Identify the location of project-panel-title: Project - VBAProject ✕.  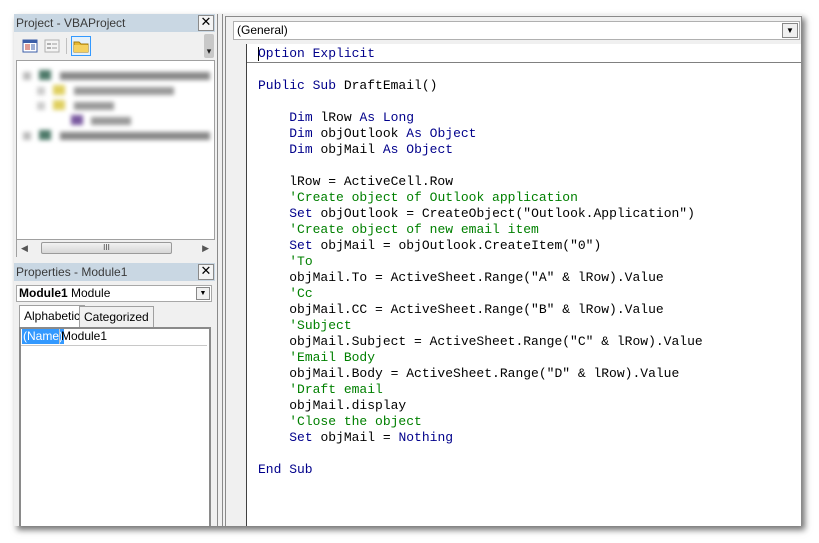
(114, 23).